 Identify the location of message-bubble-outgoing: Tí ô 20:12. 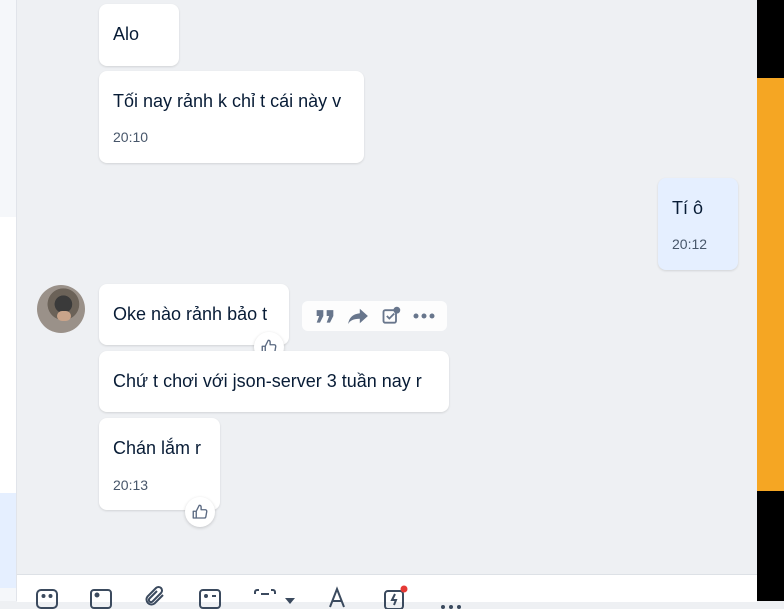
(698, 224).